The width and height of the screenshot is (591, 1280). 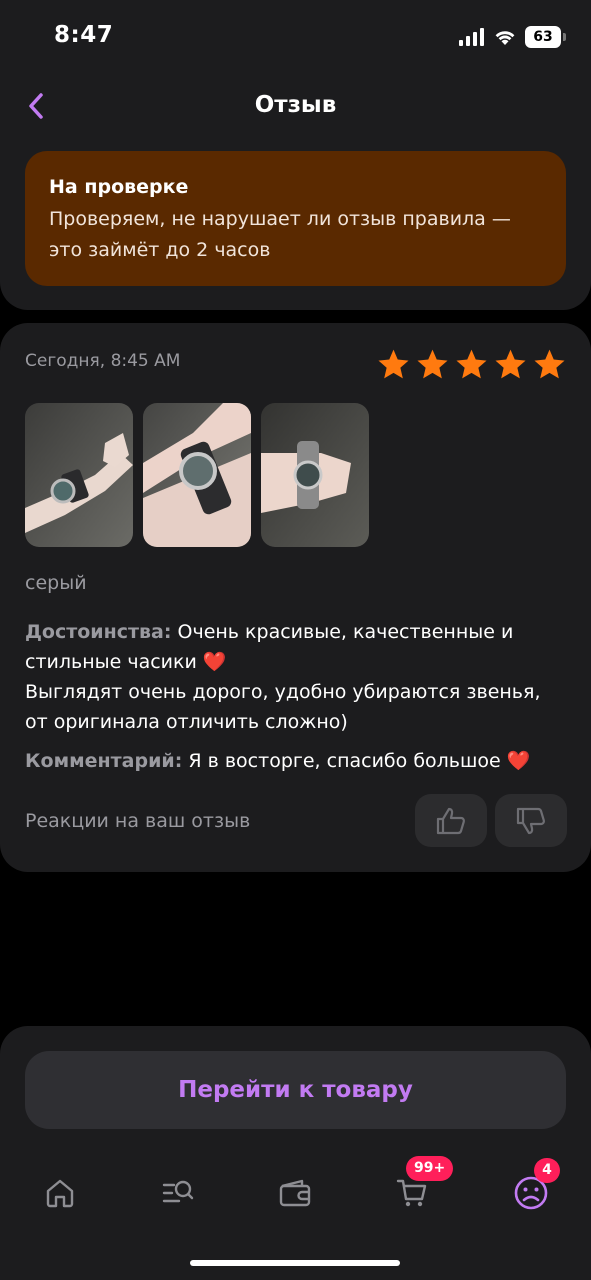 What do you see at coordinates (345, 632) in the screenshot?
I see `pros-text: Очень красивые, качественные и` at bounding box center [345, 632].